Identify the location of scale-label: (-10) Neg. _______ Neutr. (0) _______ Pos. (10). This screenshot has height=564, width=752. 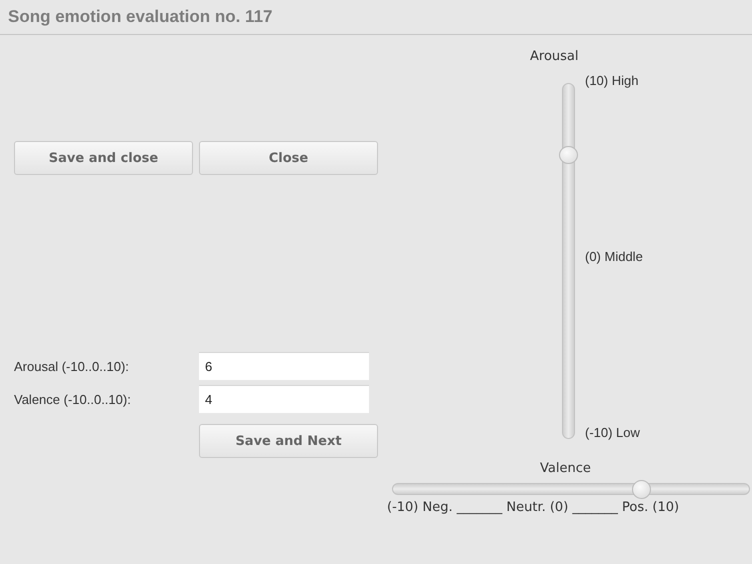
(533, 507).